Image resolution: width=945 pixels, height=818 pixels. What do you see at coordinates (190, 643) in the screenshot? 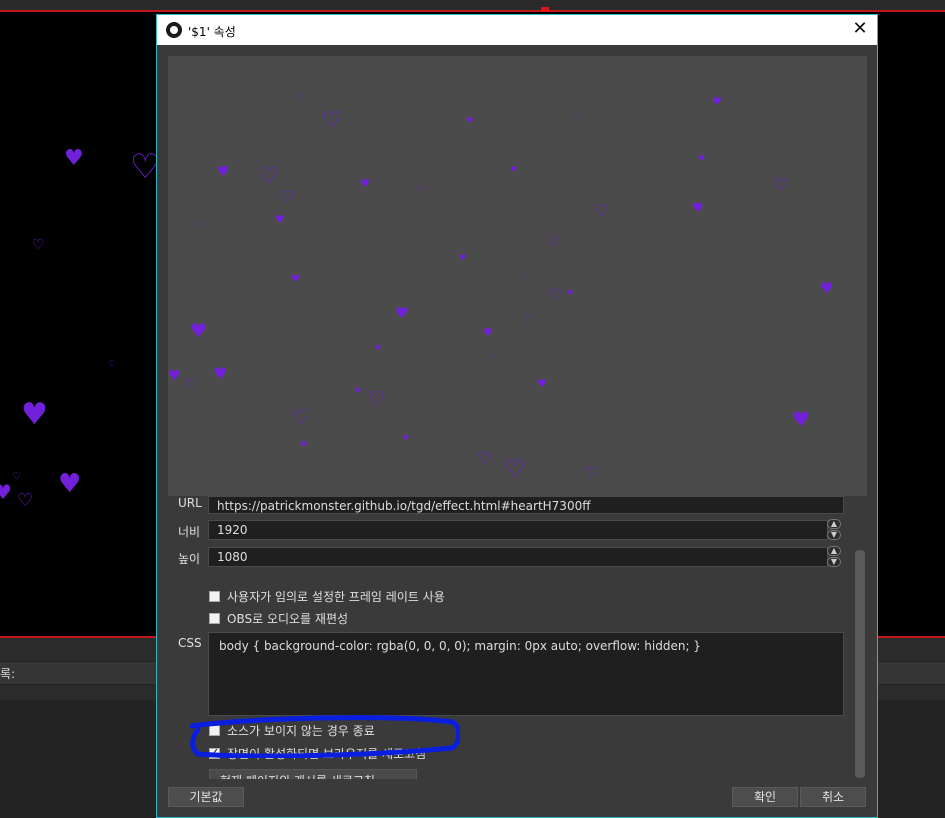
I see `css-label: CSS` at bounding box center [190, 643].